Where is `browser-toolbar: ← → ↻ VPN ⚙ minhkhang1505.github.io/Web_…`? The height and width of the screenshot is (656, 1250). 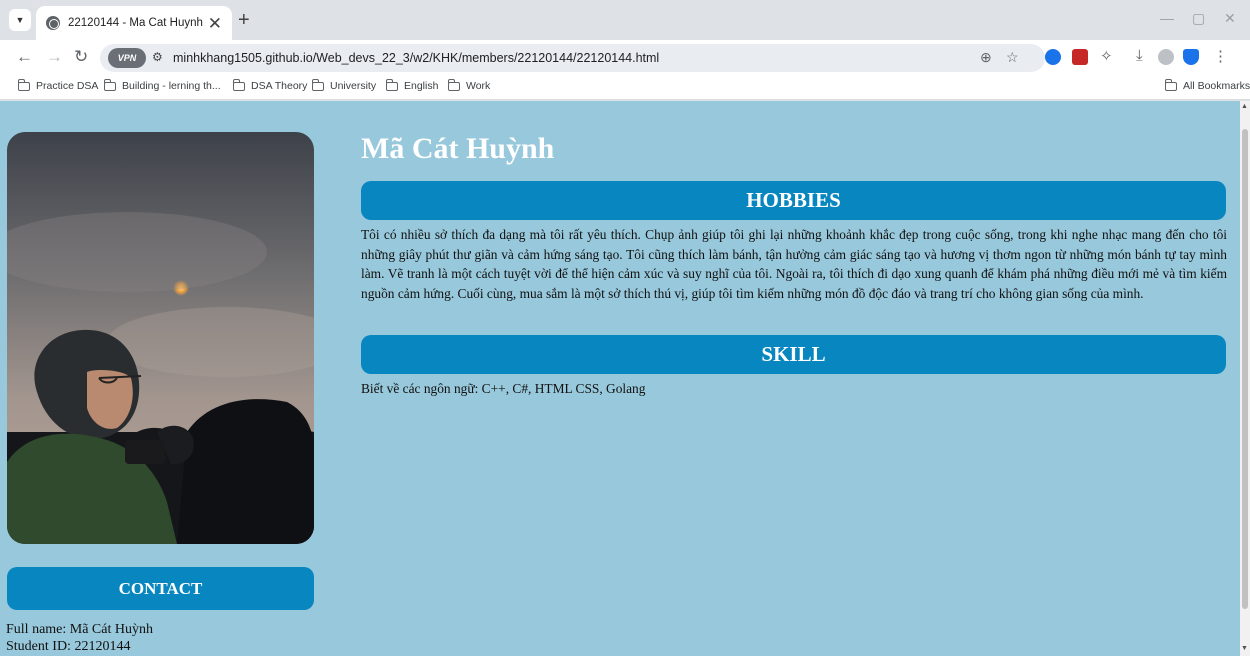
browser-toolbar: ← → ↻ VPN ⚙ minhkhang1505.github.io/Web_… is located at coordinates (625, 58).